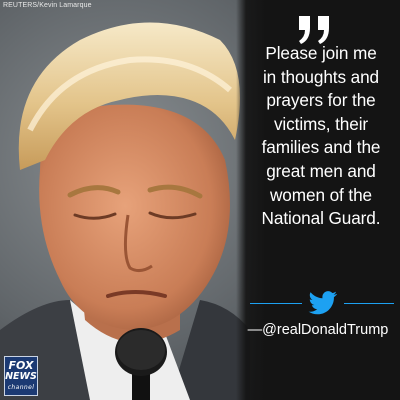 The height and width of the screenshot is (400, 400). Describe the element at coordinates (321, 100) in the screenshot. I see `quote-line: prayers for the` at that location.